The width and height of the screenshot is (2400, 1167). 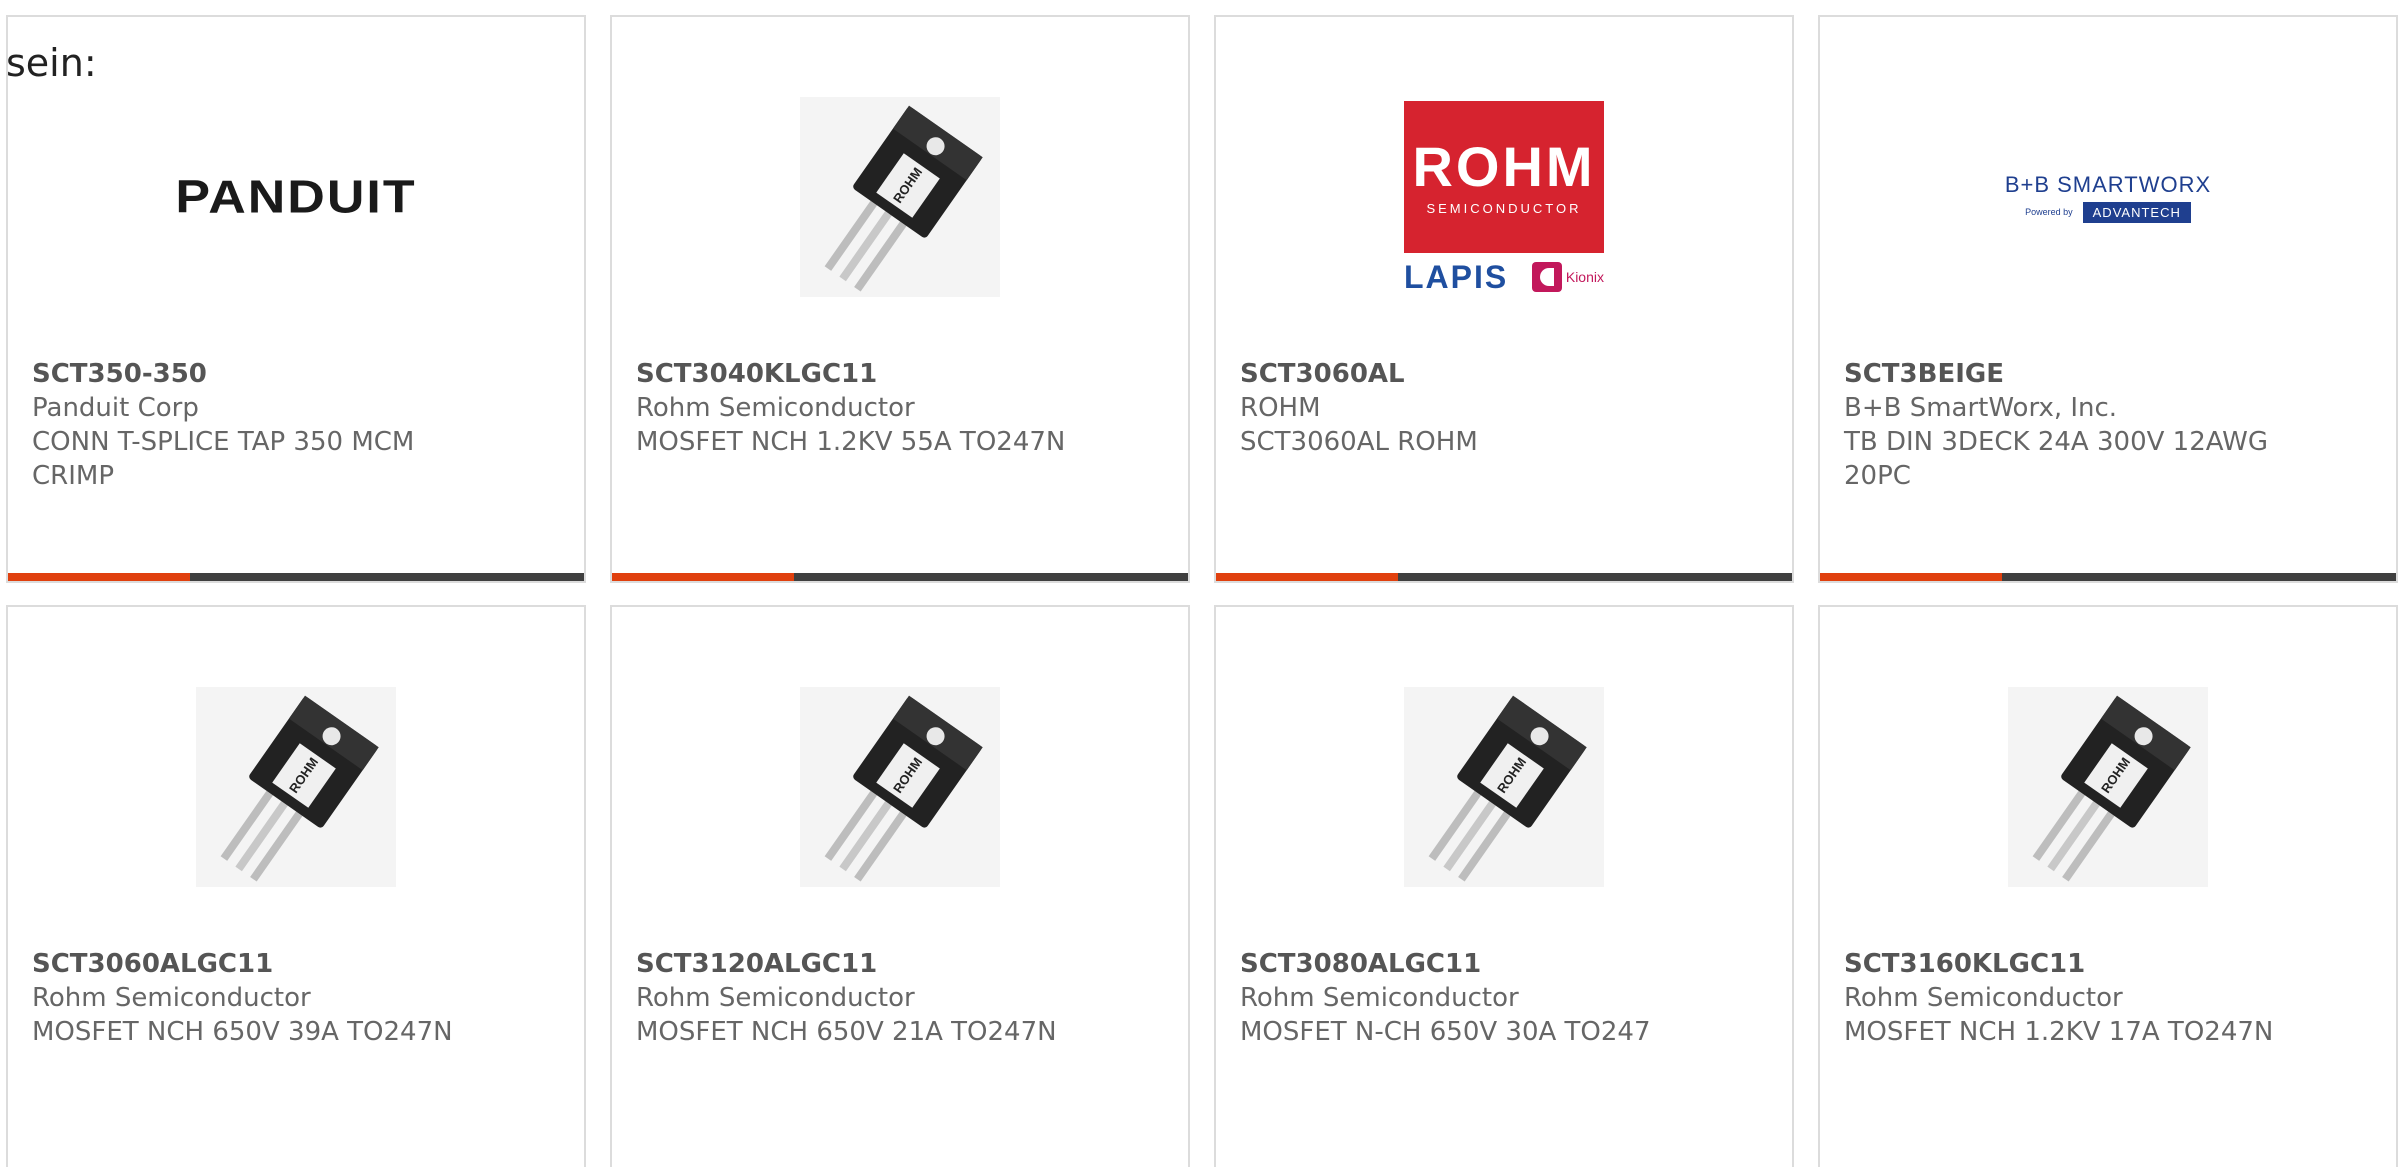 What do you see at coordinates (1359, 442) in the screenshot?
I see `product-description: SCT3060AL ROHM` at bounding box center [1359, 442].